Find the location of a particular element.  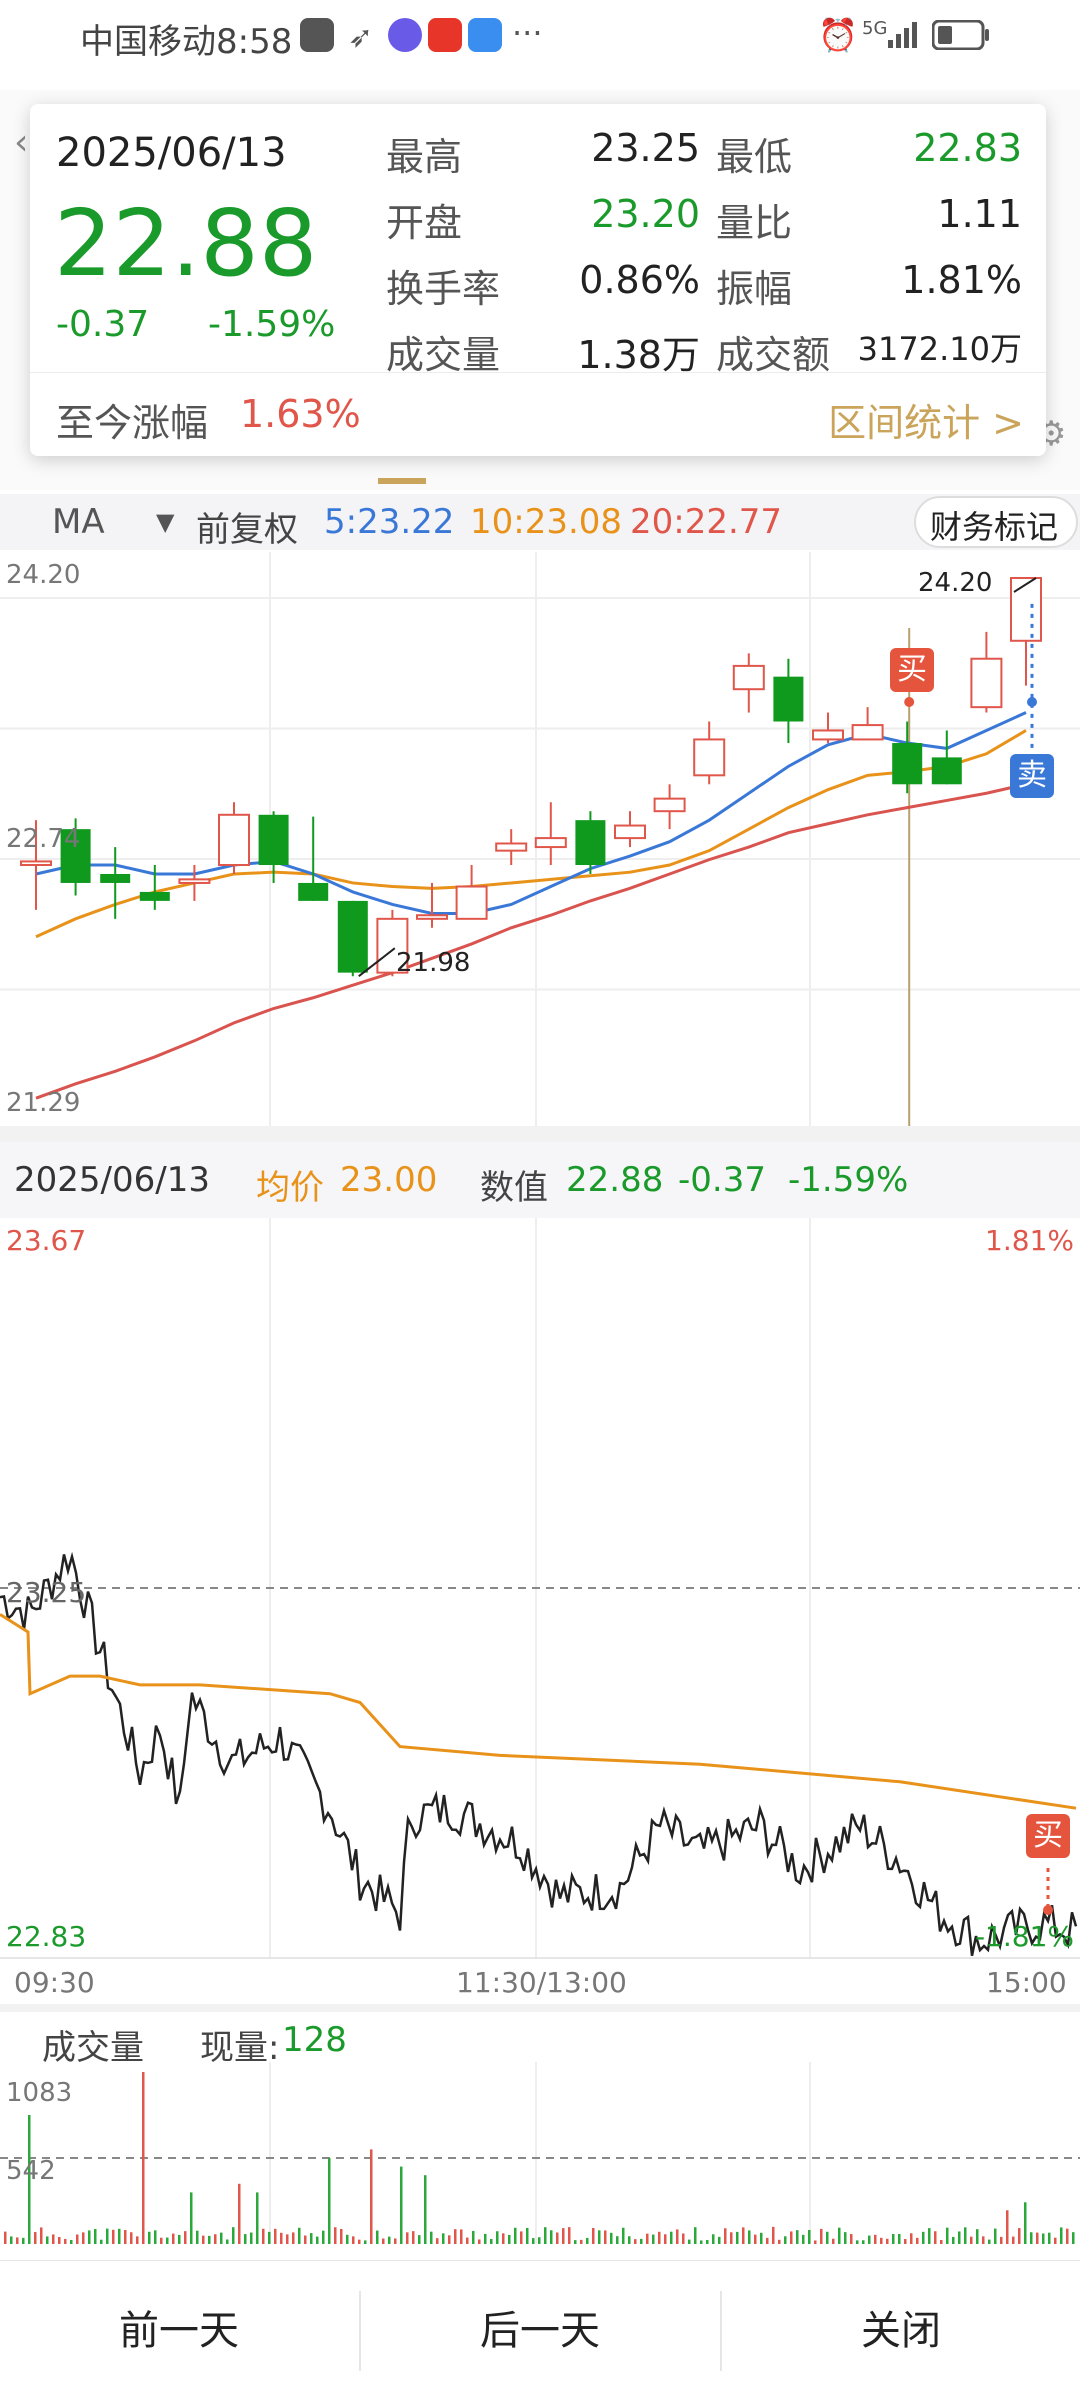

status-bar: 中国移动8:58 ➶ ··· ⏰ 5G is located at coordinates (540, 36).